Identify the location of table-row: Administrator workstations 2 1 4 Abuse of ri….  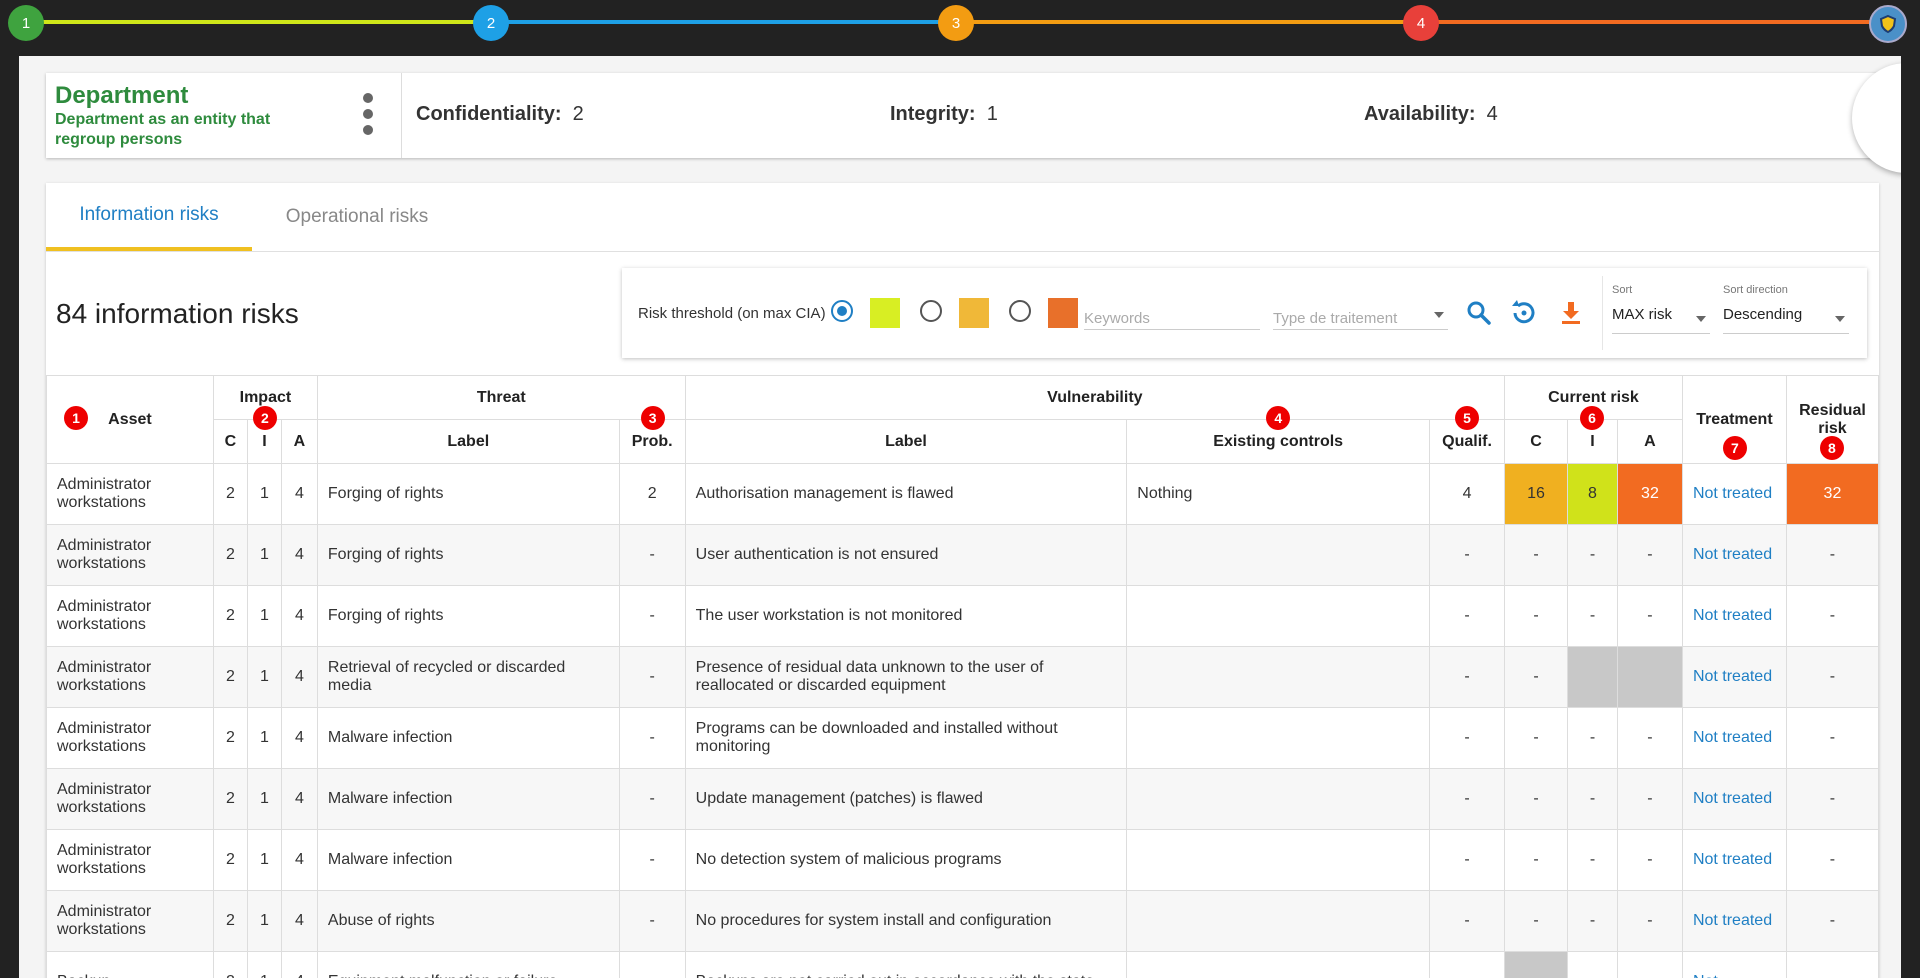
(963, 921).